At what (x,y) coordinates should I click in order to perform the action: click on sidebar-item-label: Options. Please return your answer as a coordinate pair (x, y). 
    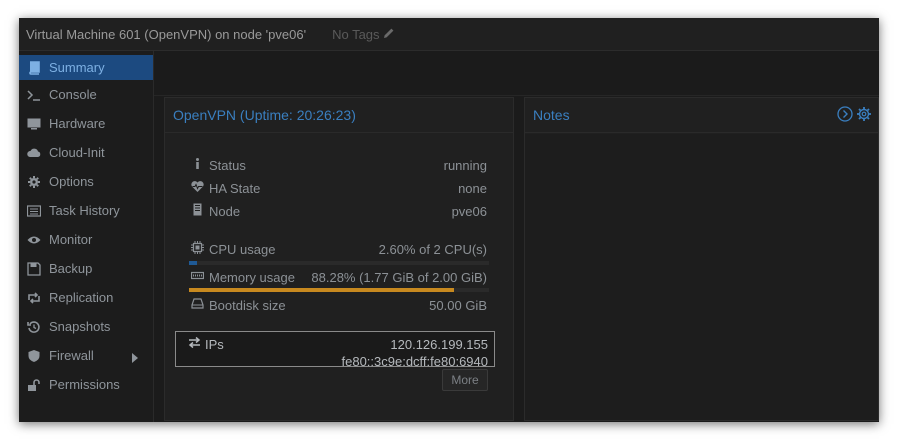
    Looking at the image, I should click on (71, 181).